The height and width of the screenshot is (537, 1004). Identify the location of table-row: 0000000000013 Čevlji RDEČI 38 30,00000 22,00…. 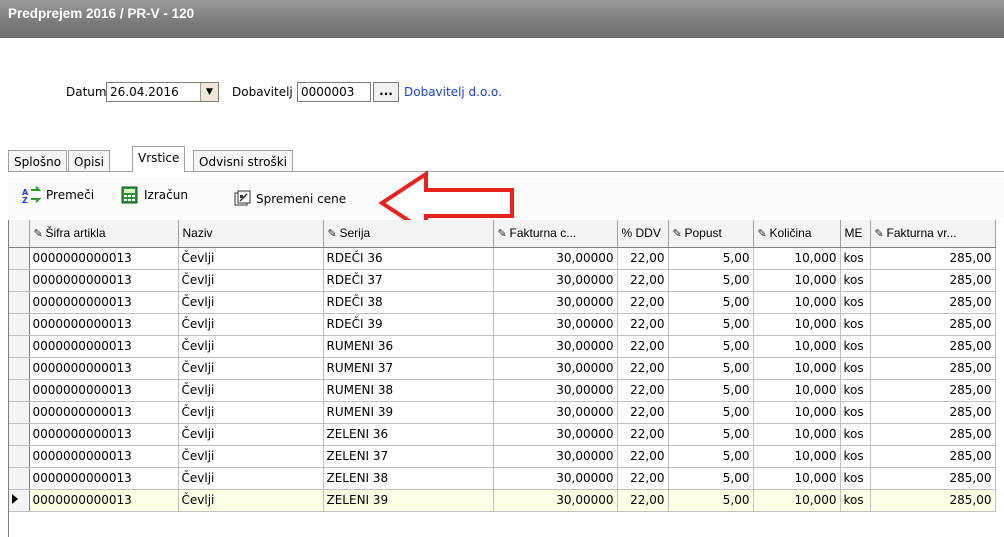
(502, 302).